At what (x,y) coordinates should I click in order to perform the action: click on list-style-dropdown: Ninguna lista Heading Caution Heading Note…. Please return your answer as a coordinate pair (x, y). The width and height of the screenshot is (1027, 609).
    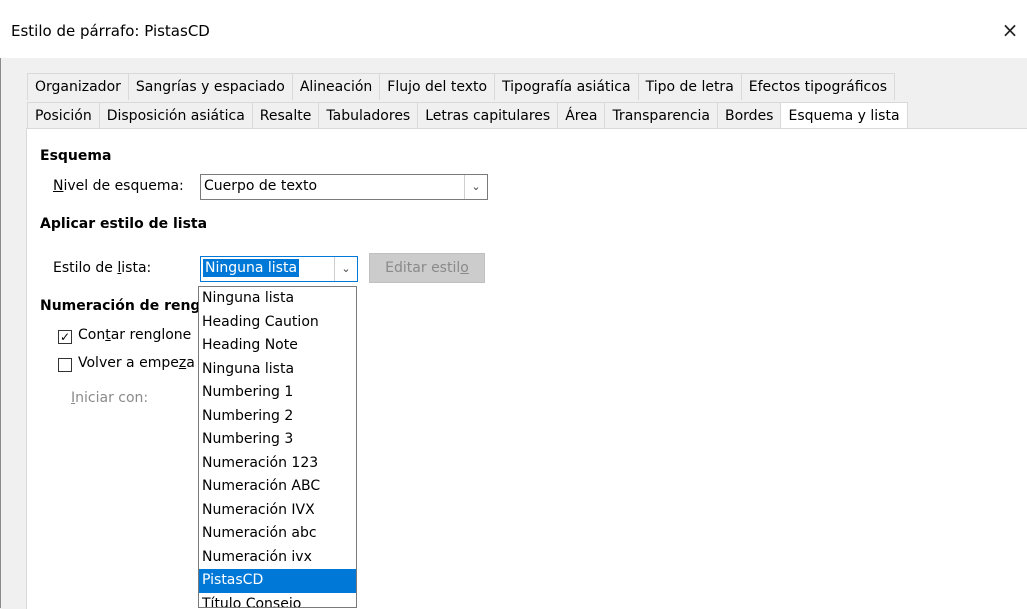
    Looking at the image, I should click on (277, 447).